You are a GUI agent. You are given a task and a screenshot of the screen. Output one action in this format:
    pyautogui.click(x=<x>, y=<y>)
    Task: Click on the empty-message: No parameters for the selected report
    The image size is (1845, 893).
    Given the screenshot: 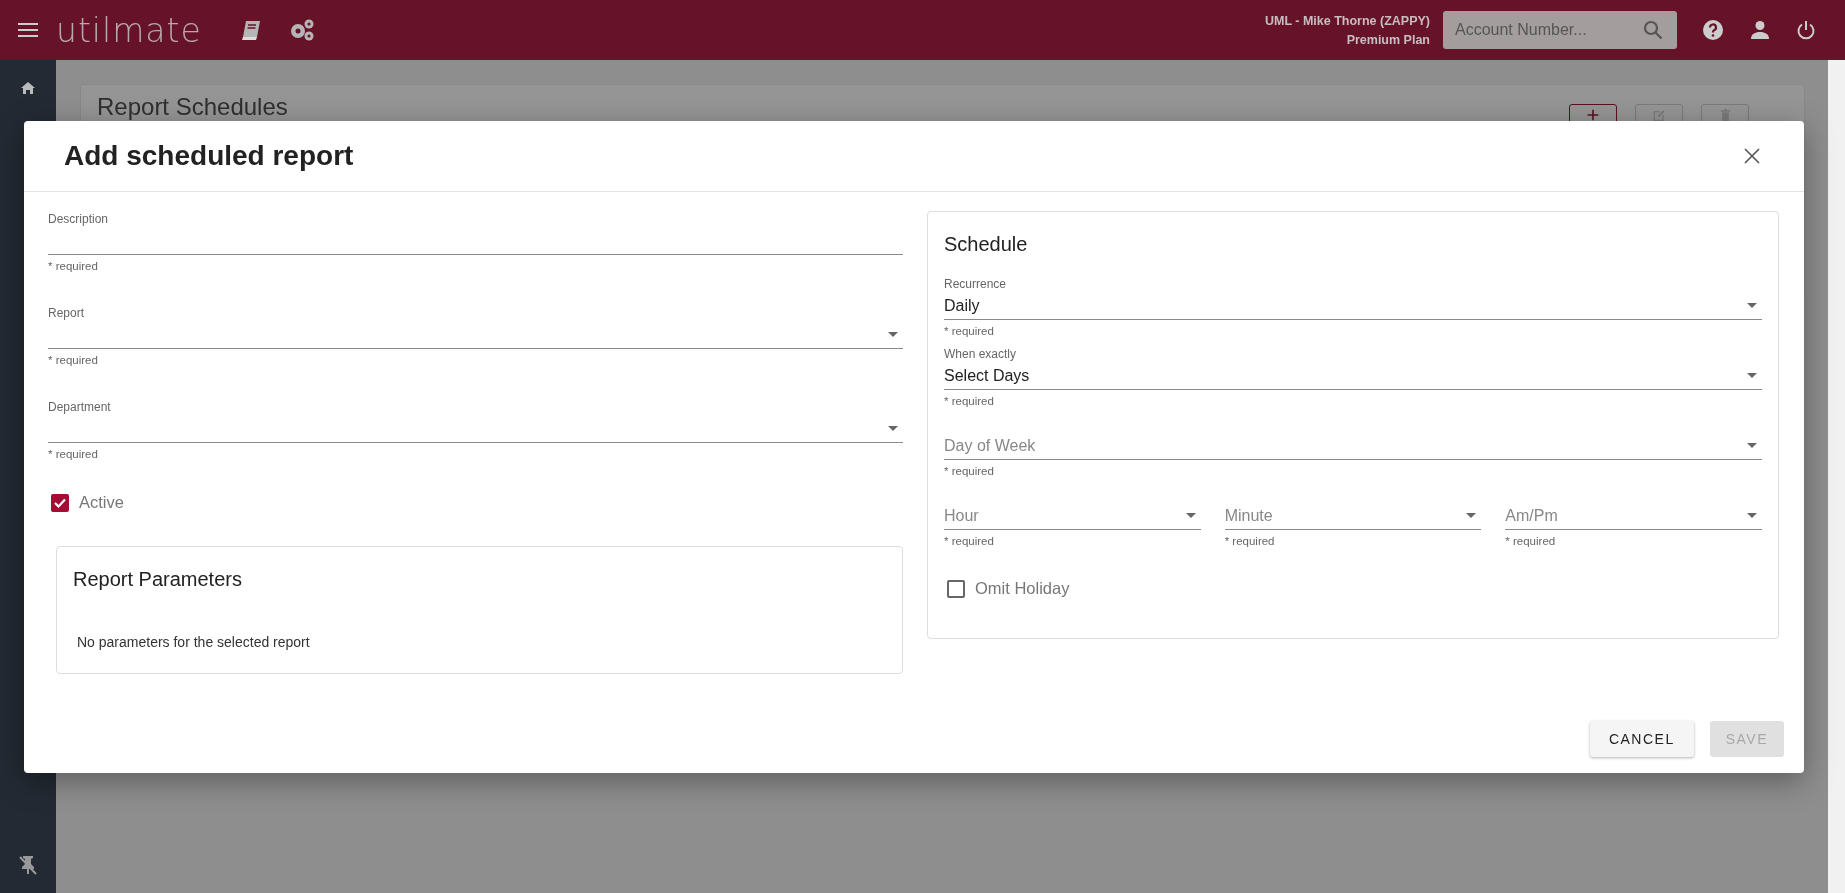 What is the action you would take?
    pyautogui.click(x=194, y=642)
    